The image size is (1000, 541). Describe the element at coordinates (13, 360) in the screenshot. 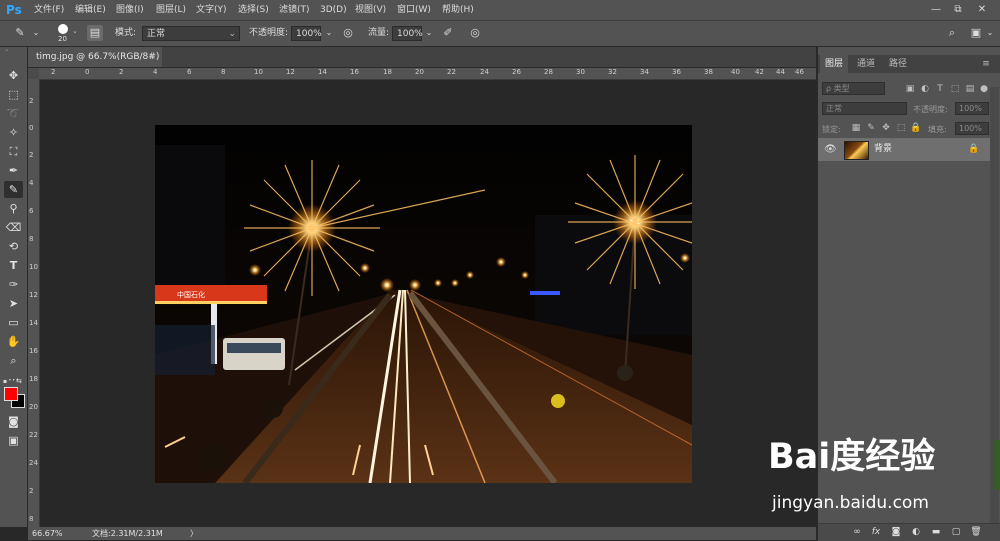

I see `zoom-tool-icon: ⌕` at that location.